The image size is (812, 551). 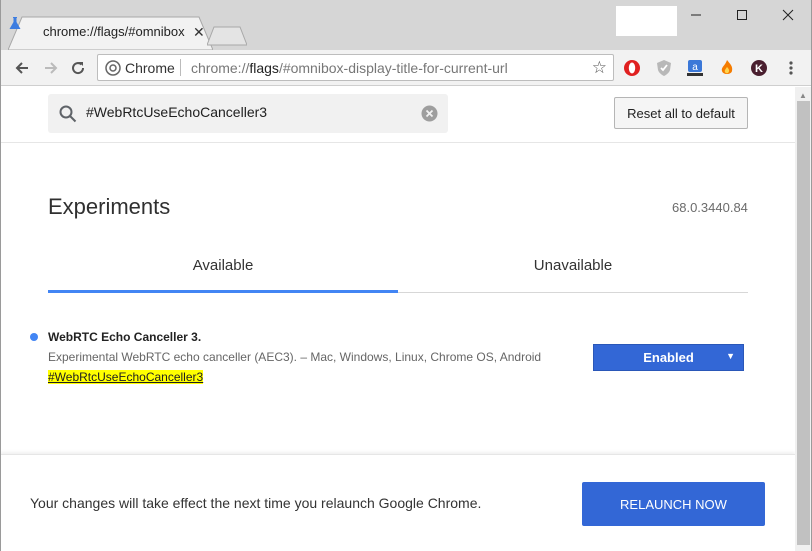 I want to click on fire-extension-icon, so click(x=727, y=68).